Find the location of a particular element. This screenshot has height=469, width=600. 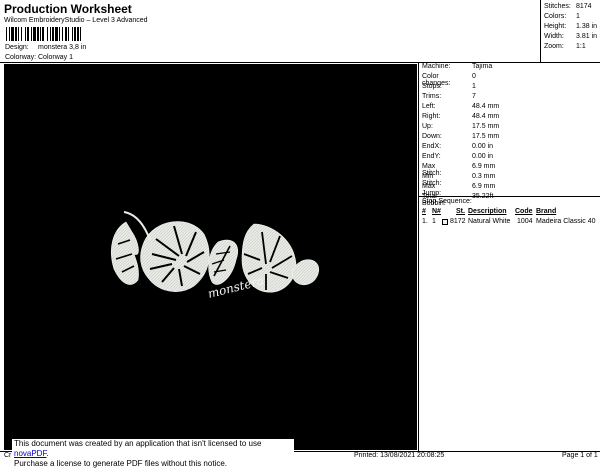

color-changes-value: 0 is located at coordinates (474, 76).